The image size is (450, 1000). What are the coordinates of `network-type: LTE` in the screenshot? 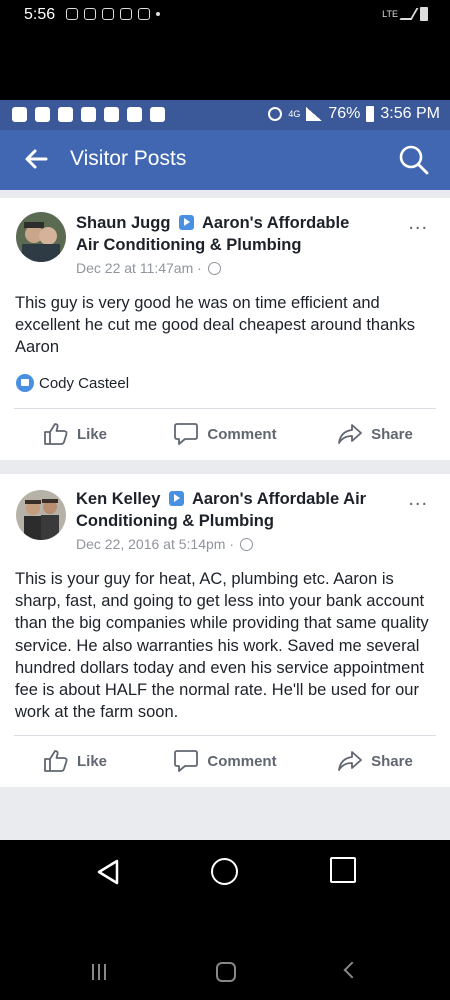 It's located at (390, 13).